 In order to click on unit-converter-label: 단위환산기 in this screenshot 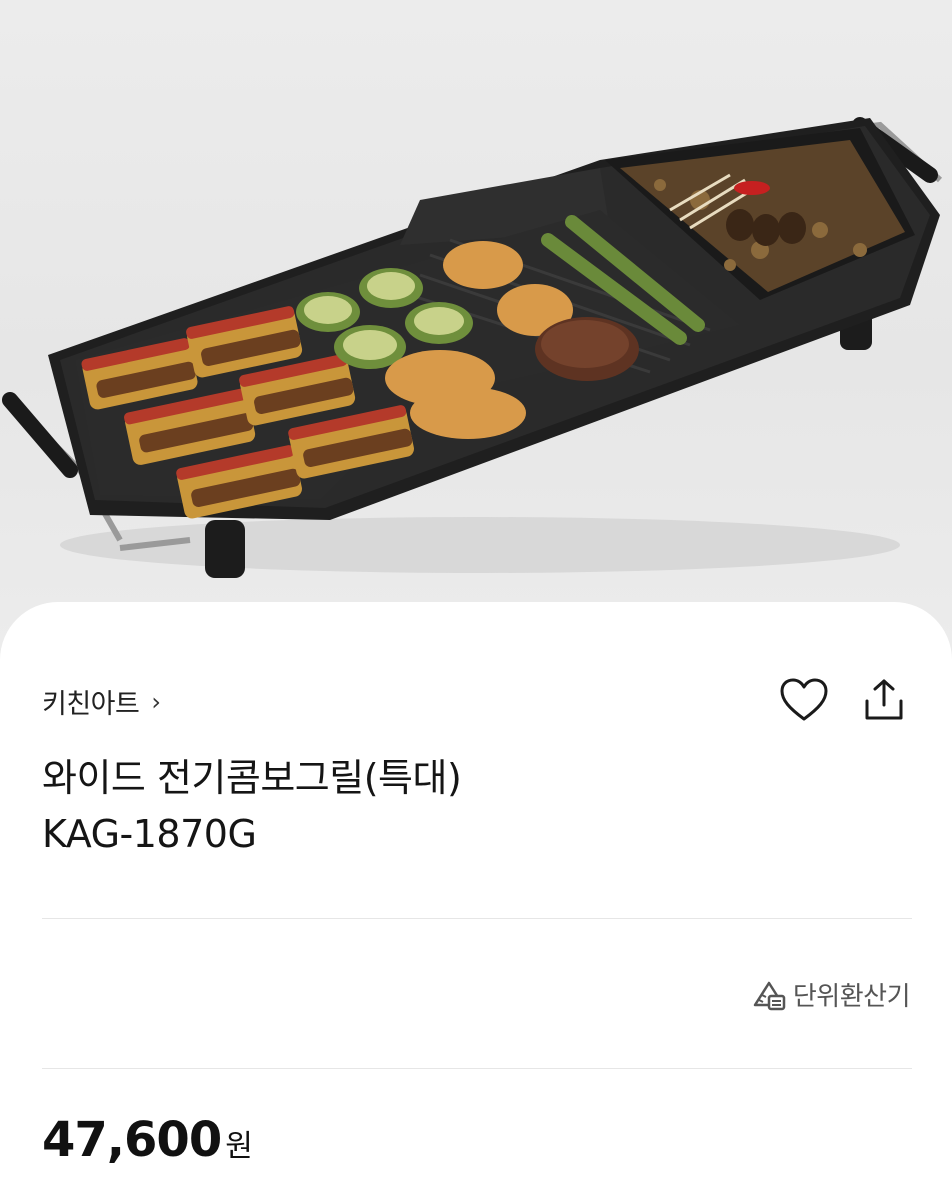, I will do `click(851, 997)`.